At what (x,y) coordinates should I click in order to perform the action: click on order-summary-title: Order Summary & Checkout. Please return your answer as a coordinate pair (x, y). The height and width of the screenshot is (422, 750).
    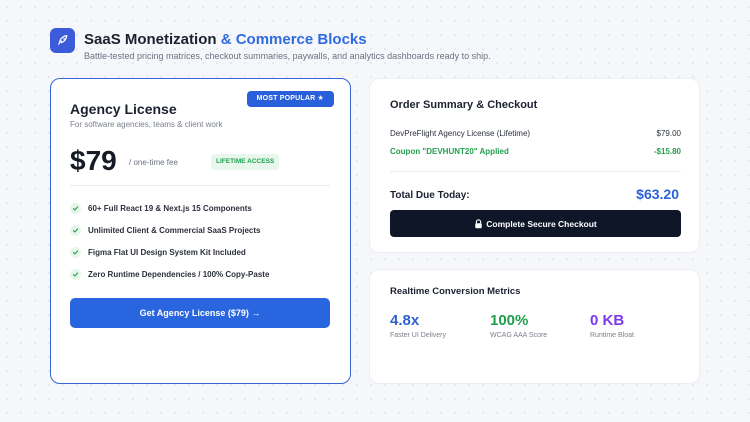
    Looking at the image, I should click on (464, 105).